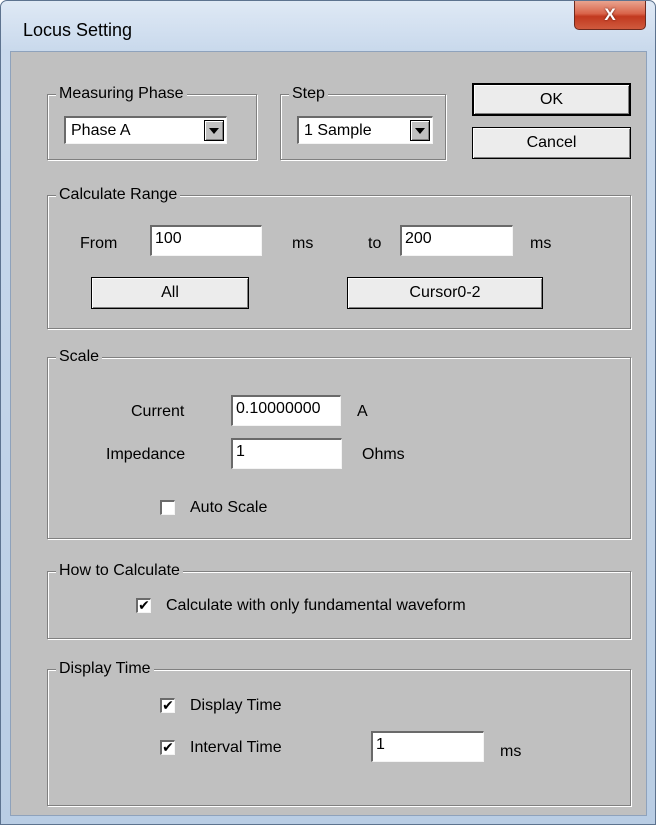 This screenshot has width=656, height=825. I want to click on window-title: Locus Setting, so click(78, 30).